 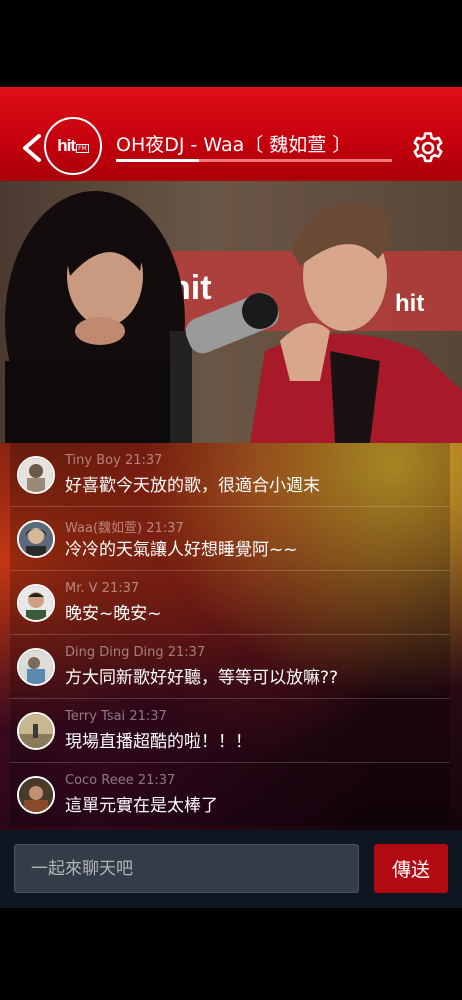 I want to click on playback-progress, so click(x=254, y=160).